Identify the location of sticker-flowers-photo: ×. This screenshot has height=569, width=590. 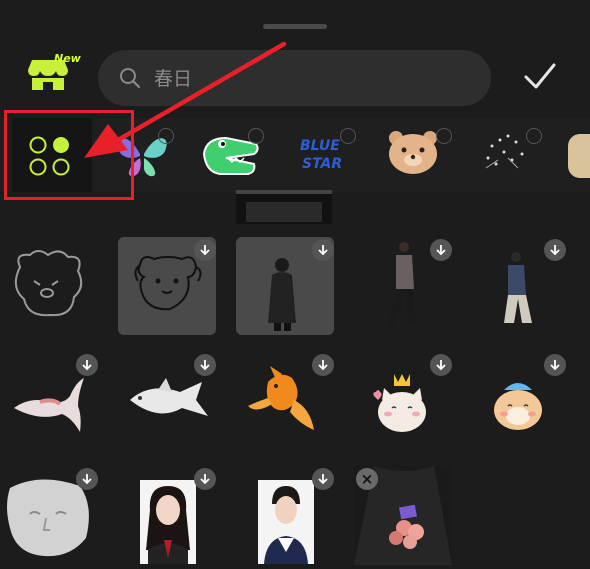
(403, 515).